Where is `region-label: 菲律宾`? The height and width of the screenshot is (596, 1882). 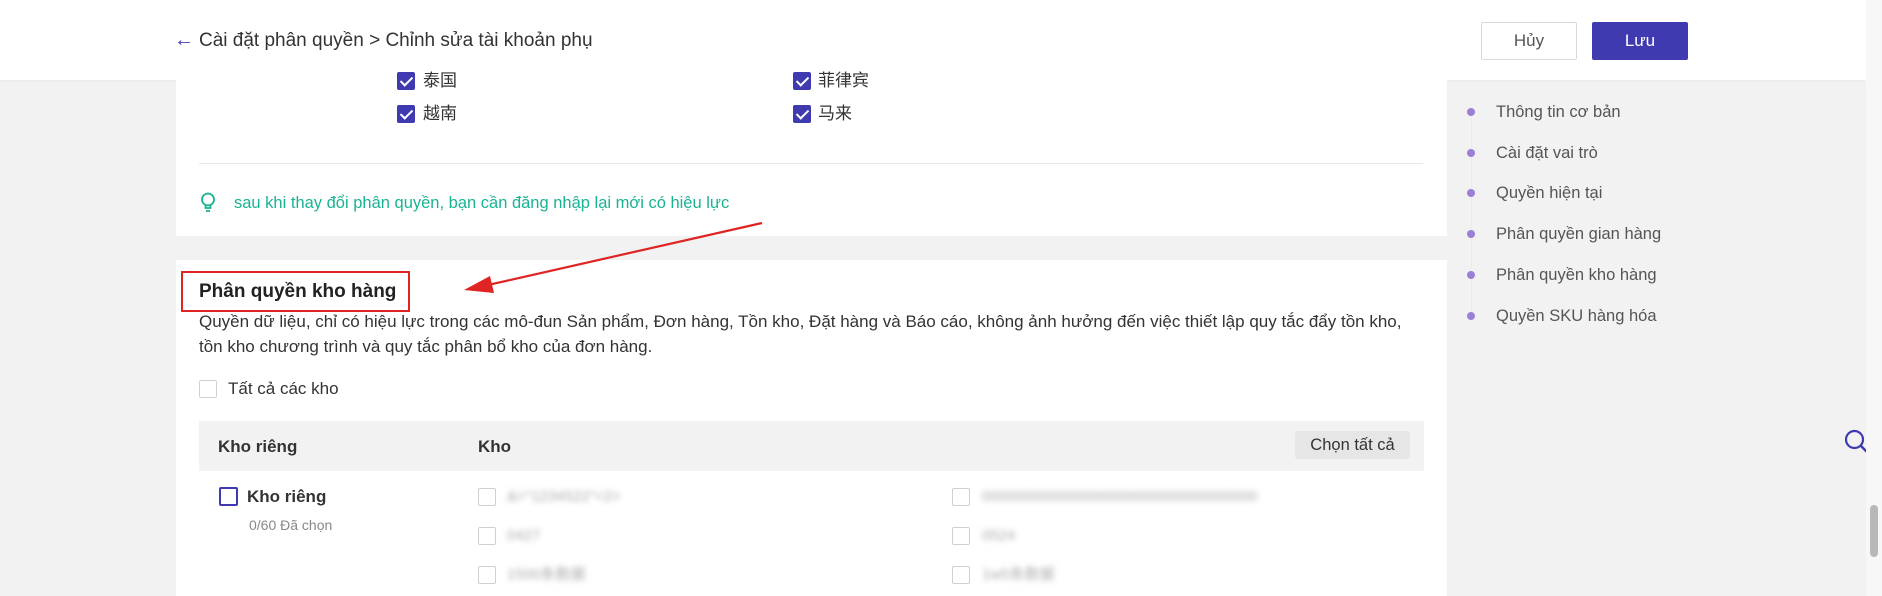
region-label: 菲律宾 is located at coordinates (843, 80).